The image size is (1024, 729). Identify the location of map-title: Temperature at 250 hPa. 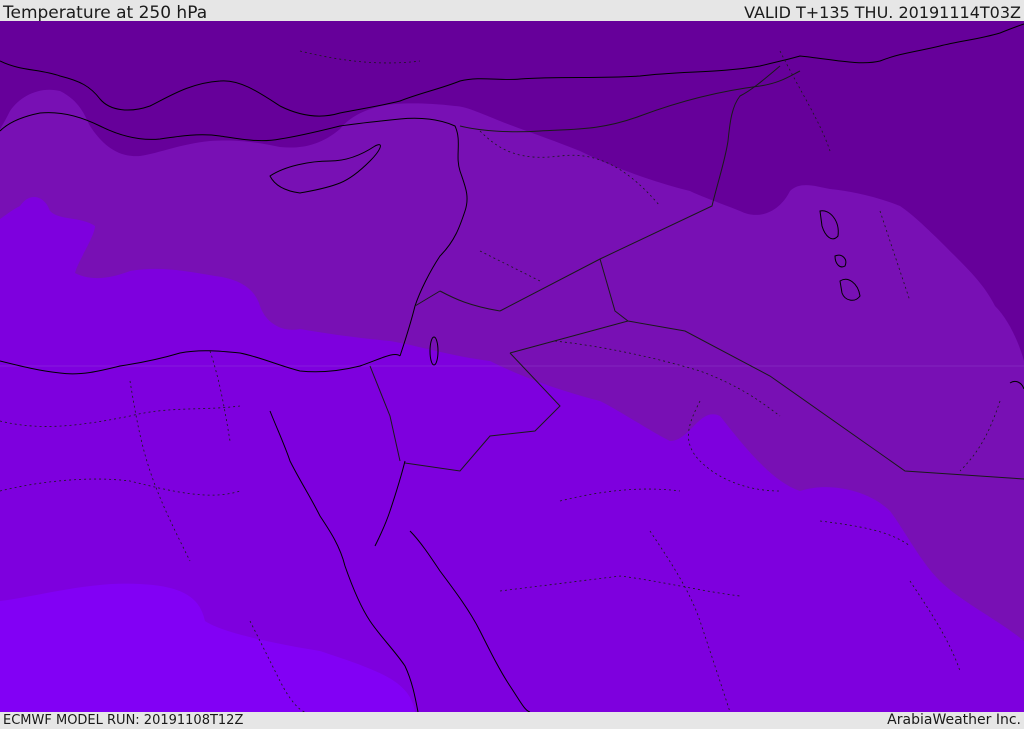
(105, 13).